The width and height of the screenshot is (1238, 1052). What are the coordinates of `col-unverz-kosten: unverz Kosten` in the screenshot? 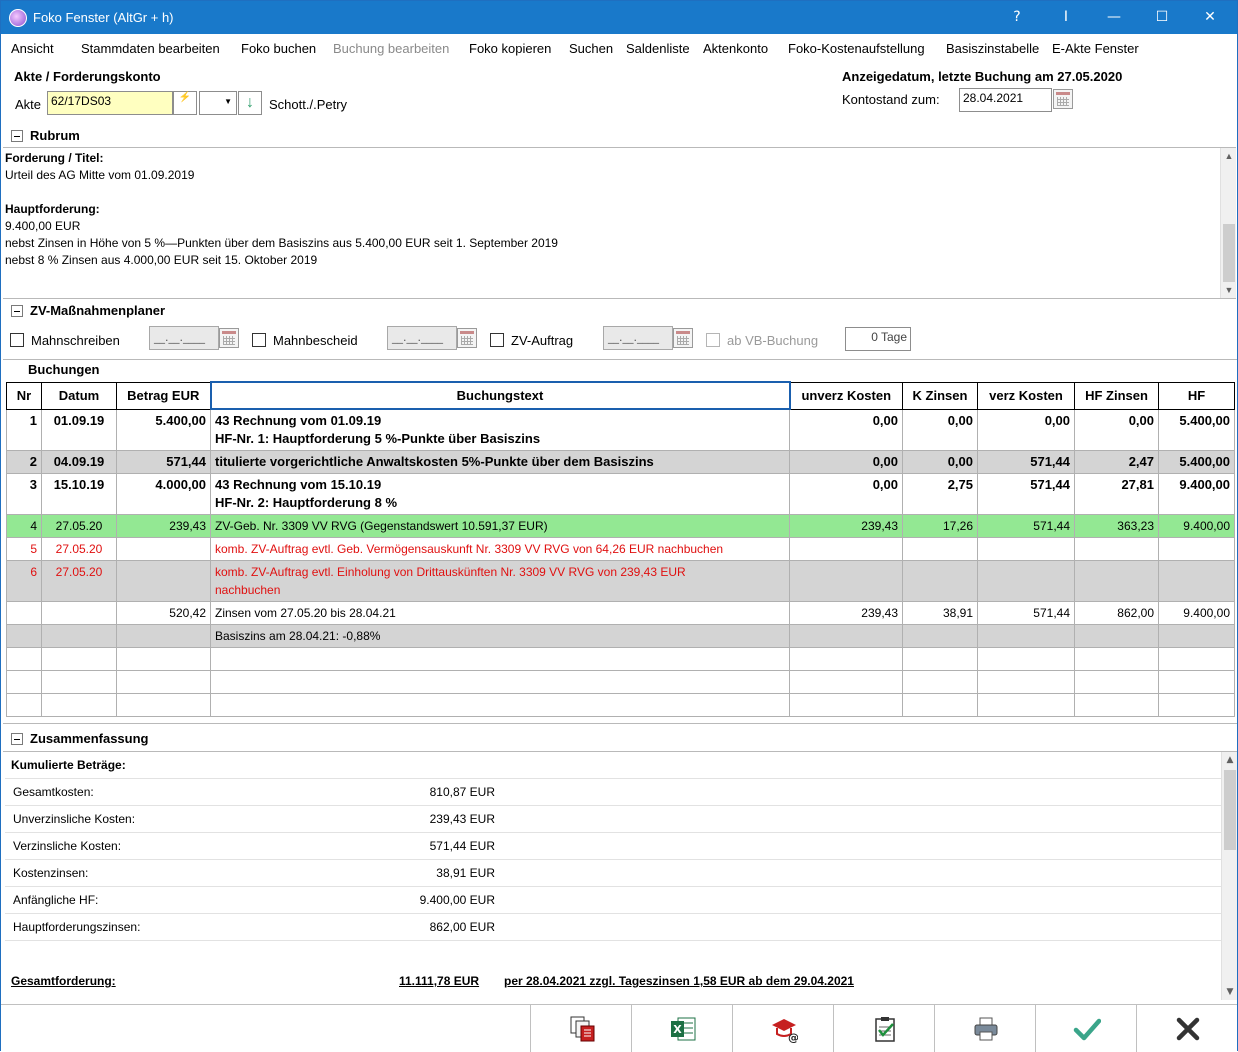 It's located at (846, 395).